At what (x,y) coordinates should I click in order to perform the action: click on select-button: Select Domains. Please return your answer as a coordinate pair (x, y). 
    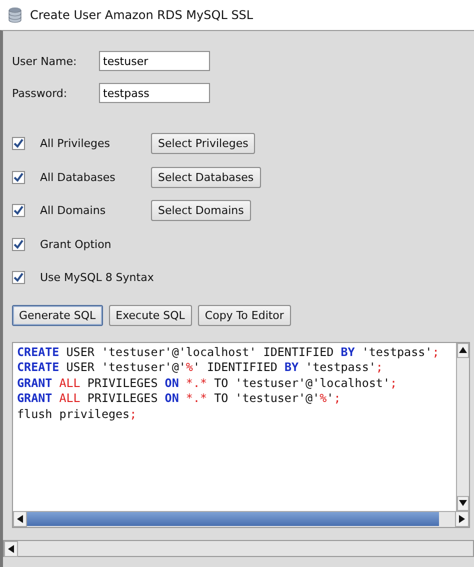
    Looking at the image, I should click on (201, 211).